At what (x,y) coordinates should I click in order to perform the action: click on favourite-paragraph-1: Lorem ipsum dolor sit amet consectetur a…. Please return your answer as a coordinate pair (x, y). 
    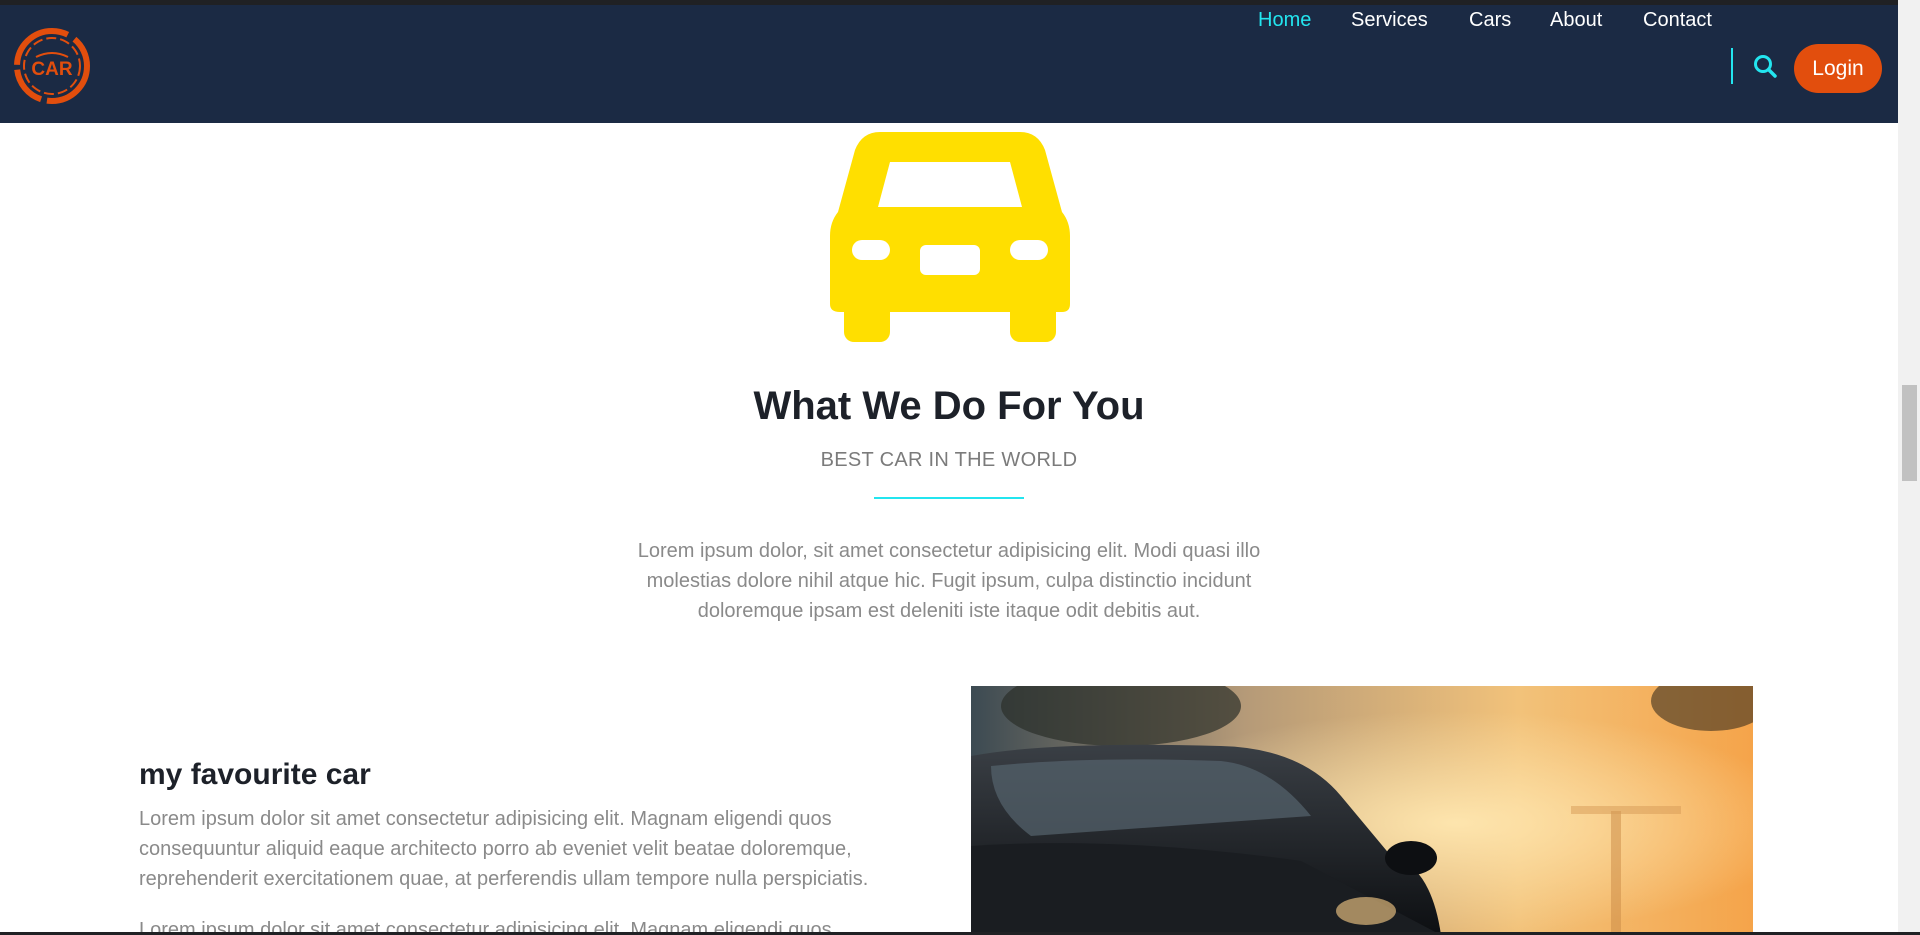
    Looking at the image, I should click on (504, 849).